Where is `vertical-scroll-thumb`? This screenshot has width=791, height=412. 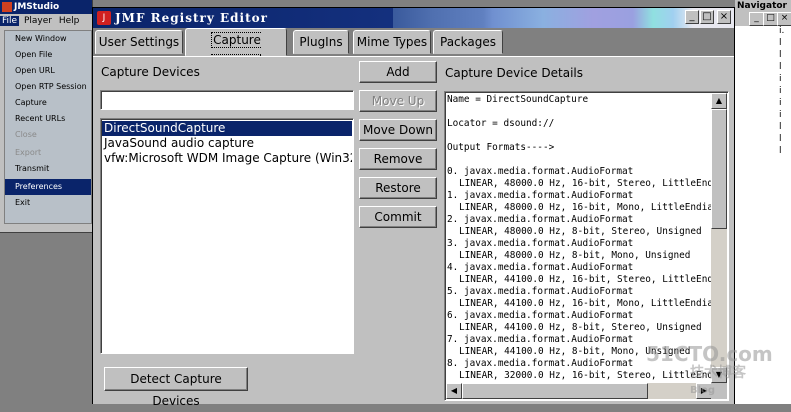
vertical-scroll-thumb is located at coordinates (719, 169).